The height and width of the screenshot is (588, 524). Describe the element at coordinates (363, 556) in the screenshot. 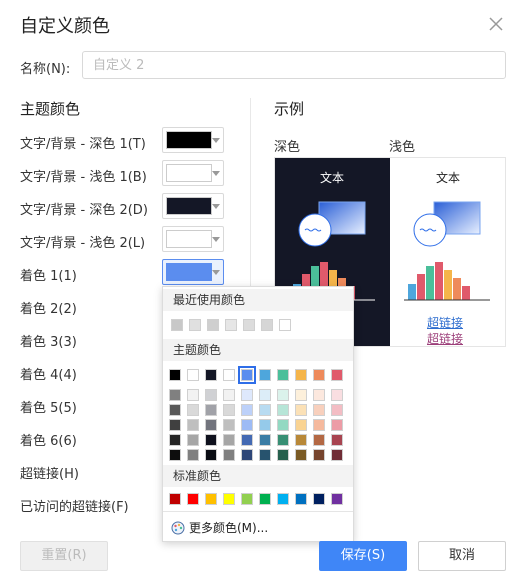

I see `save-button: 保存(S)` at that location.